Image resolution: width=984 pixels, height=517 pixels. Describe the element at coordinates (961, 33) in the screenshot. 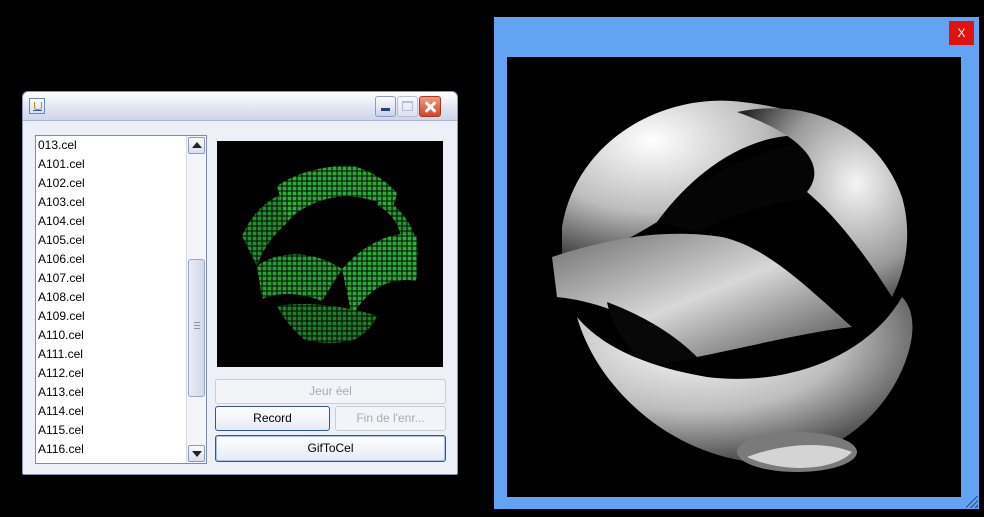

I see `render-close-button: X` at that location.